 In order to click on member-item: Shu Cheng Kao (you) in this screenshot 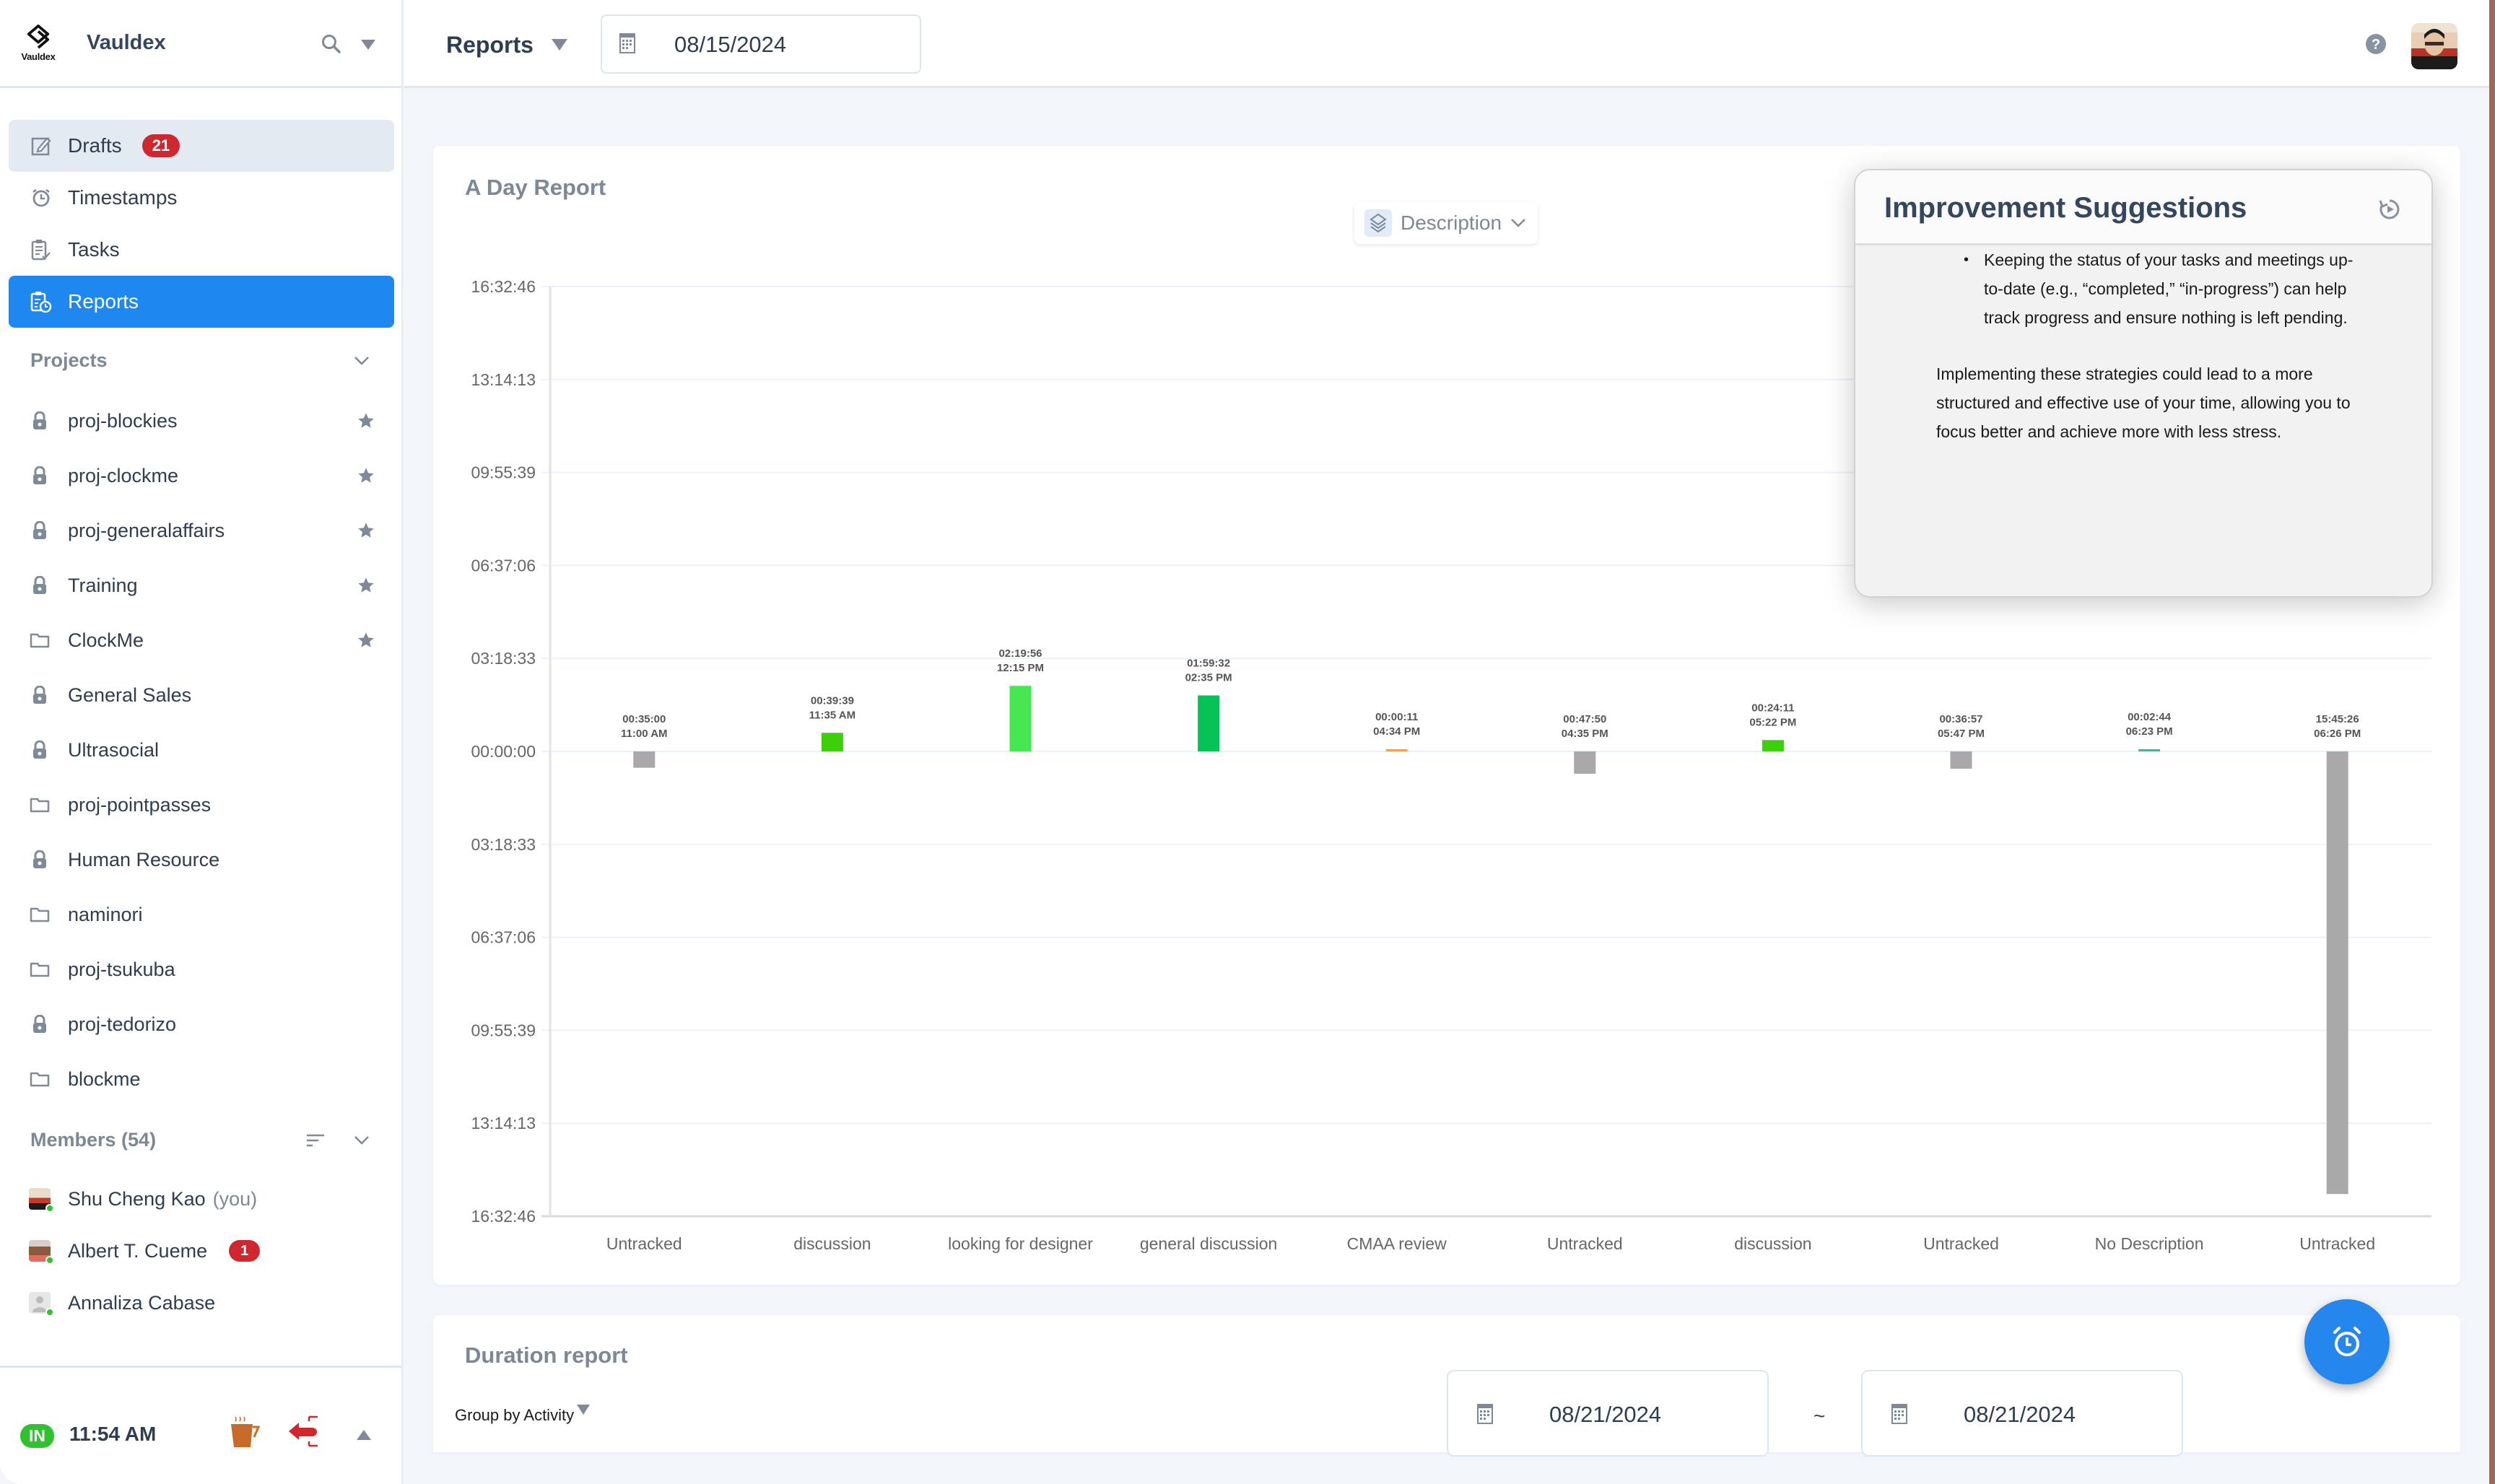, I will do `click(202, 1199)`.